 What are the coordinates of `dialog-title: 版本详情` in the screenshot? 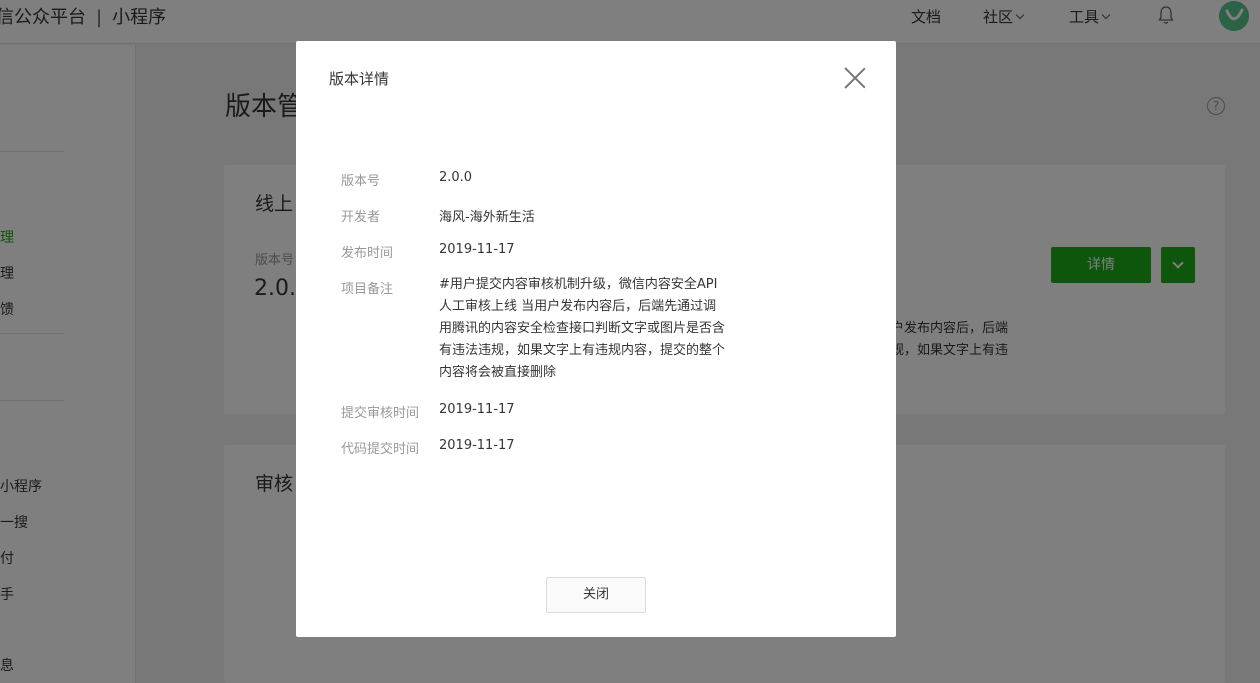 It's located at (359, 79).